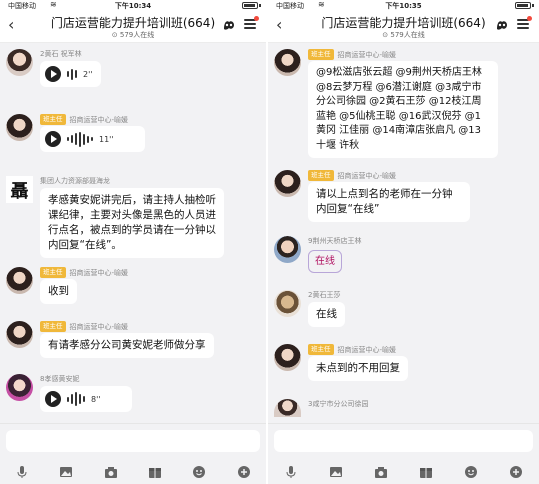  Describe the element at coordinates (88, 74) in the screenshot. I see `voice-duration: 2''` at that location.